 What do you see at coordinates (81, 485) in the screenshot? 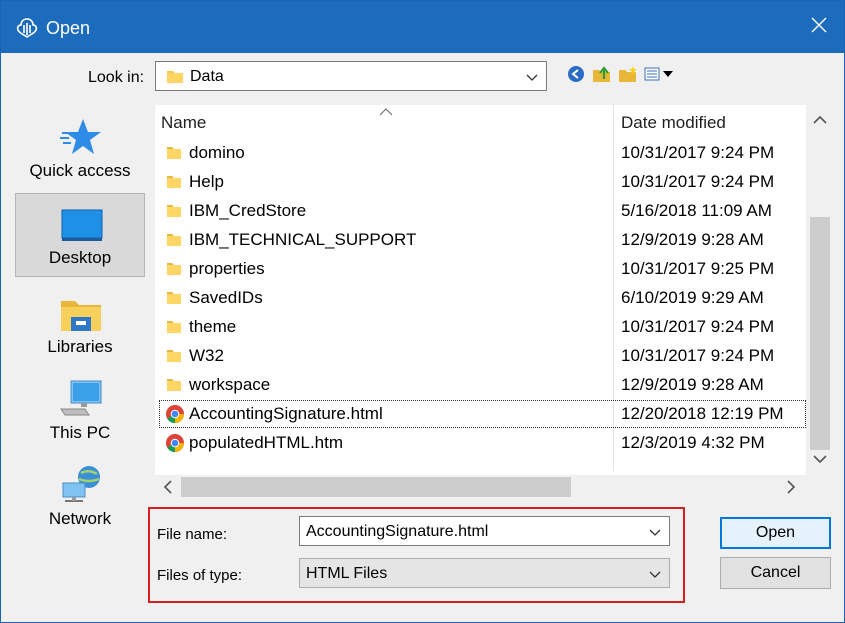
I see `network-icon` at bounding box center [81, 485].